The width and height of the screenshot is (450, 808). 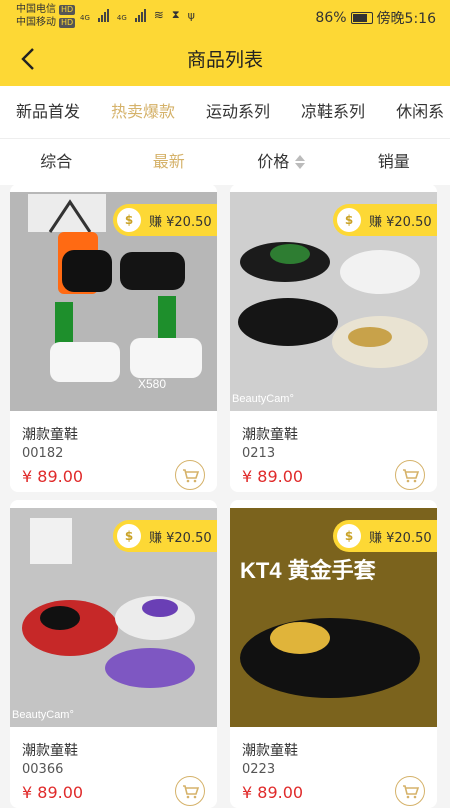 I want to click on product-code: 0213, so click(x=258, y=453).